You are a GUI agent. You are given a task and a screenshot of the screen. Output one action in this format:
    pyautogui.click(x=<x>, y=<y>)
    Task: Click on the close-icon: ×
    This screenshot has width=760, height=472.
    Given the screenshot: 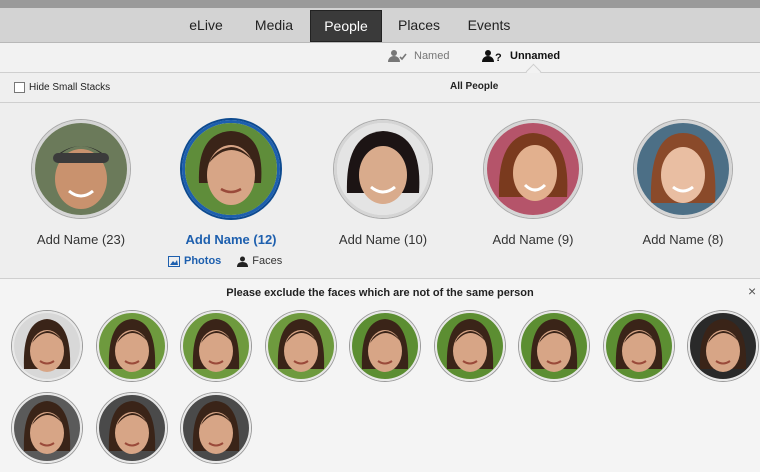 What is the action you would take?
    pyautogui.click(x=752, y=291)
    